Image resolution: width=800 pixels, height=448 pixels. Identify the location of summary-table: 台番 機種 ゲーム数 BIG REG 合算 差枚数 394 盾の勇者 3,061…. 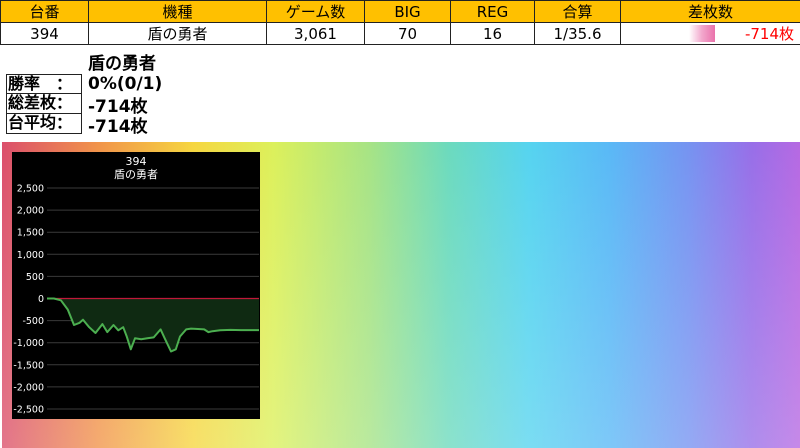
(400, 22).